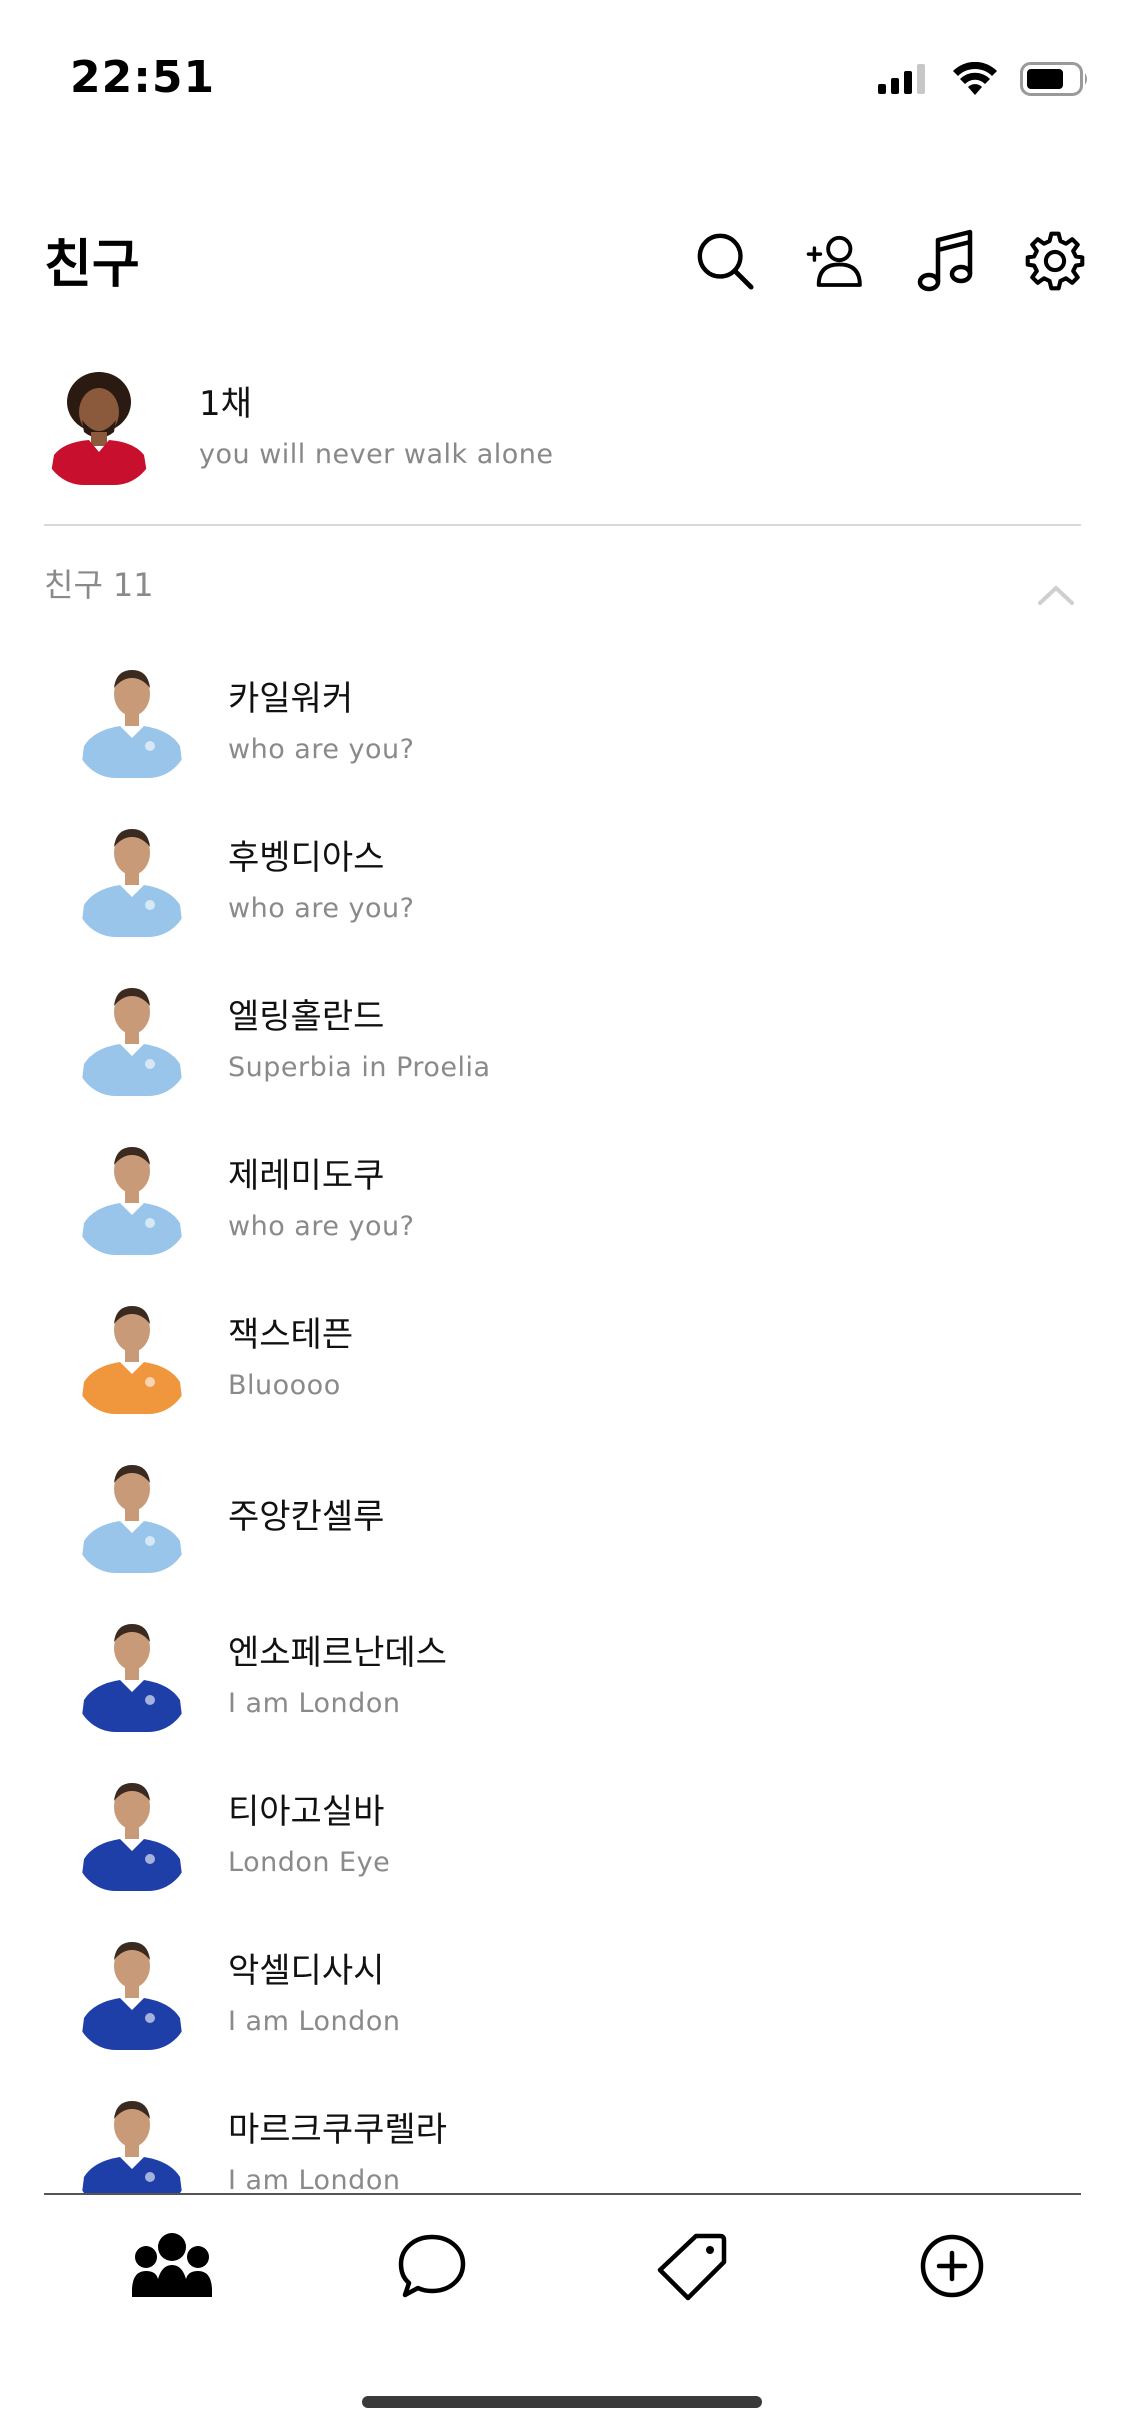 This screenshot has width=1125, height=2436. What do you see at coordinates (92, 265) in the screenshot?
I see `page-title: 친구` at bounding box center [92, 265].